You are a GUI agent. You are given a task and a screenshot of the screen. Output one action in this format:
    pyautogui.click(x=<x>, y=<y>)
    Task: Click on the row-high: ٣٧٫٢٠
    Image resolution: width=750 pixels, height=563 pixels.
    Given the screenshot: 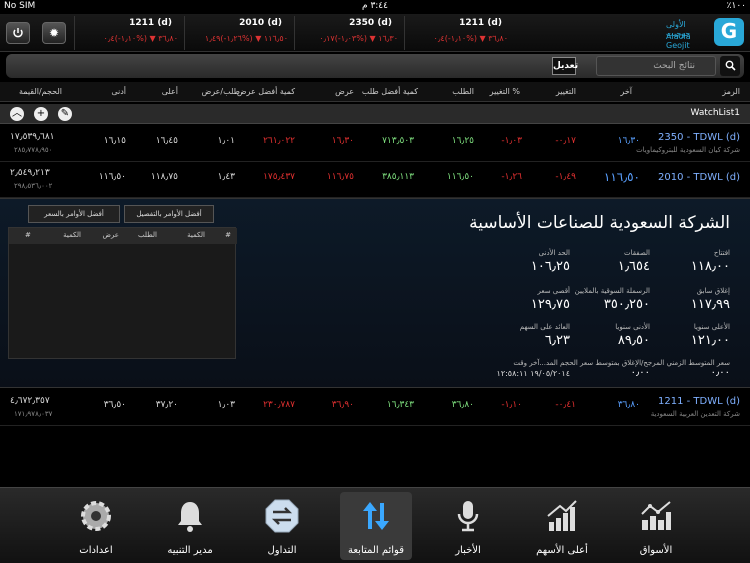 What is the action you would take?
    pyautogui.click(x=166, y=405)
    